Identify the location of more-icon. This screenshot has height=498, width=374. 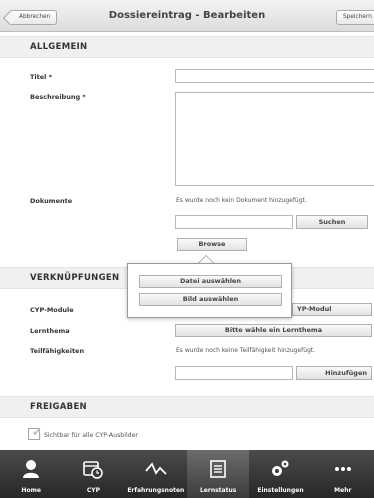
(343, 469).